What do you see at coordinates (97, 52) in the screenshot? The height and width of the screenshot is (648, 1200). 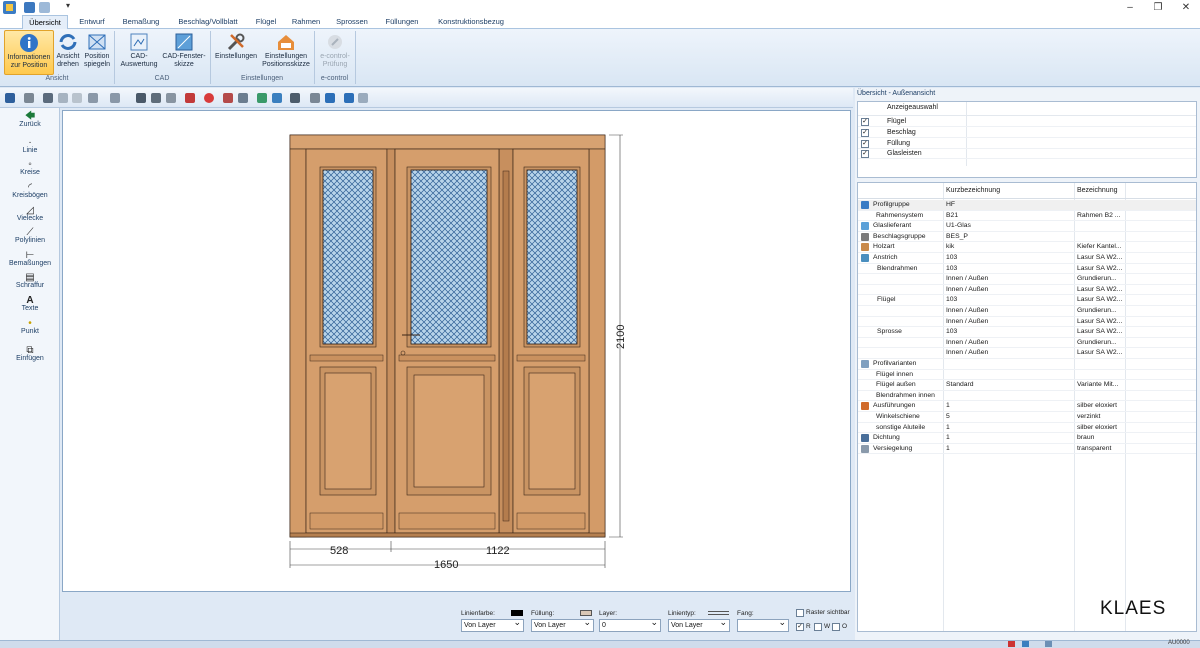 I see `mirror-position-button: Position spiegeln` at bounding box center [97, 52].